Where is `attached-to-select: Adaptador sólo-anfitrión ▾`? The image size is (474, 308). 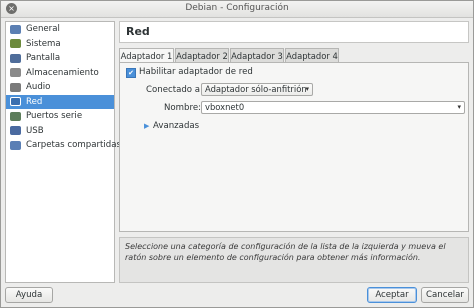
attached-to-select: Adaptador sólo-anfitrión ▾ is located at coordinates (257, 89).